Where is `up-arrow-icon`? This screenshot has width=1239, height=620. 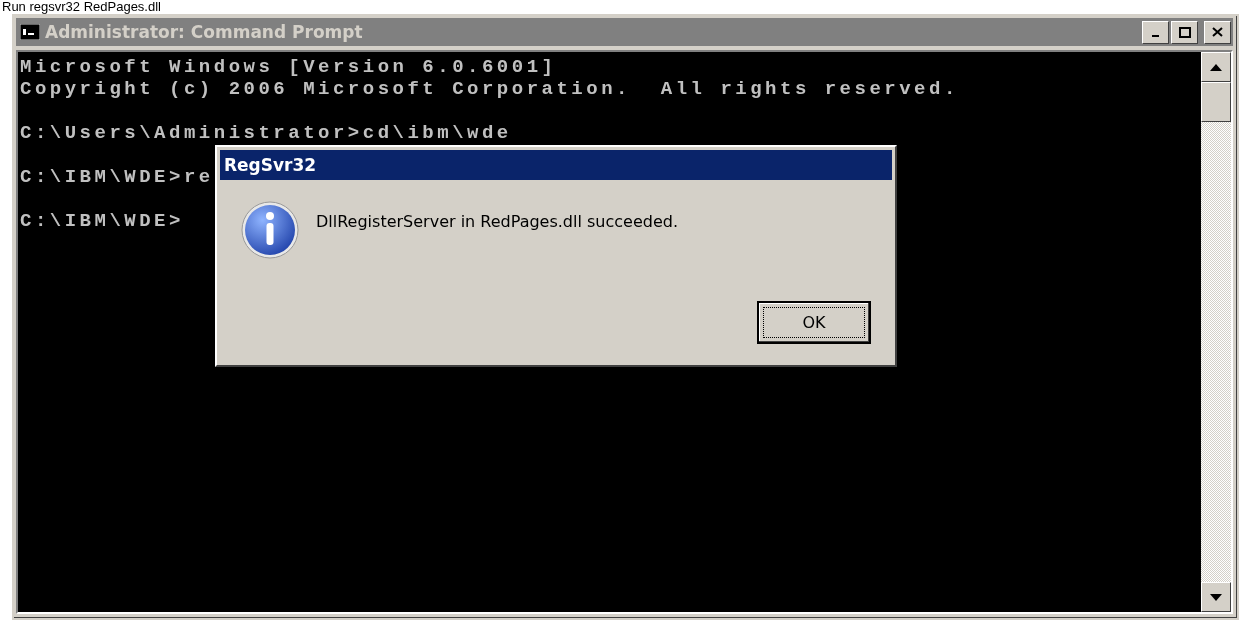 up-arrow-icon is located at coordinates (1216, 67).